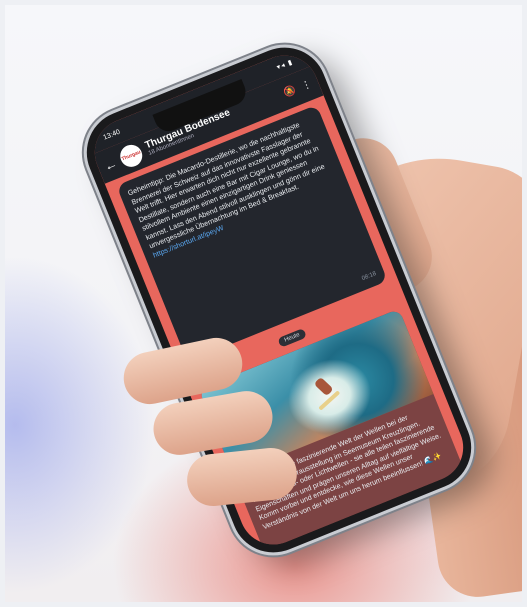 This screenshot has height=607, width=527. I want to click on more-vert-icon: ⋮, so click(306, 85).